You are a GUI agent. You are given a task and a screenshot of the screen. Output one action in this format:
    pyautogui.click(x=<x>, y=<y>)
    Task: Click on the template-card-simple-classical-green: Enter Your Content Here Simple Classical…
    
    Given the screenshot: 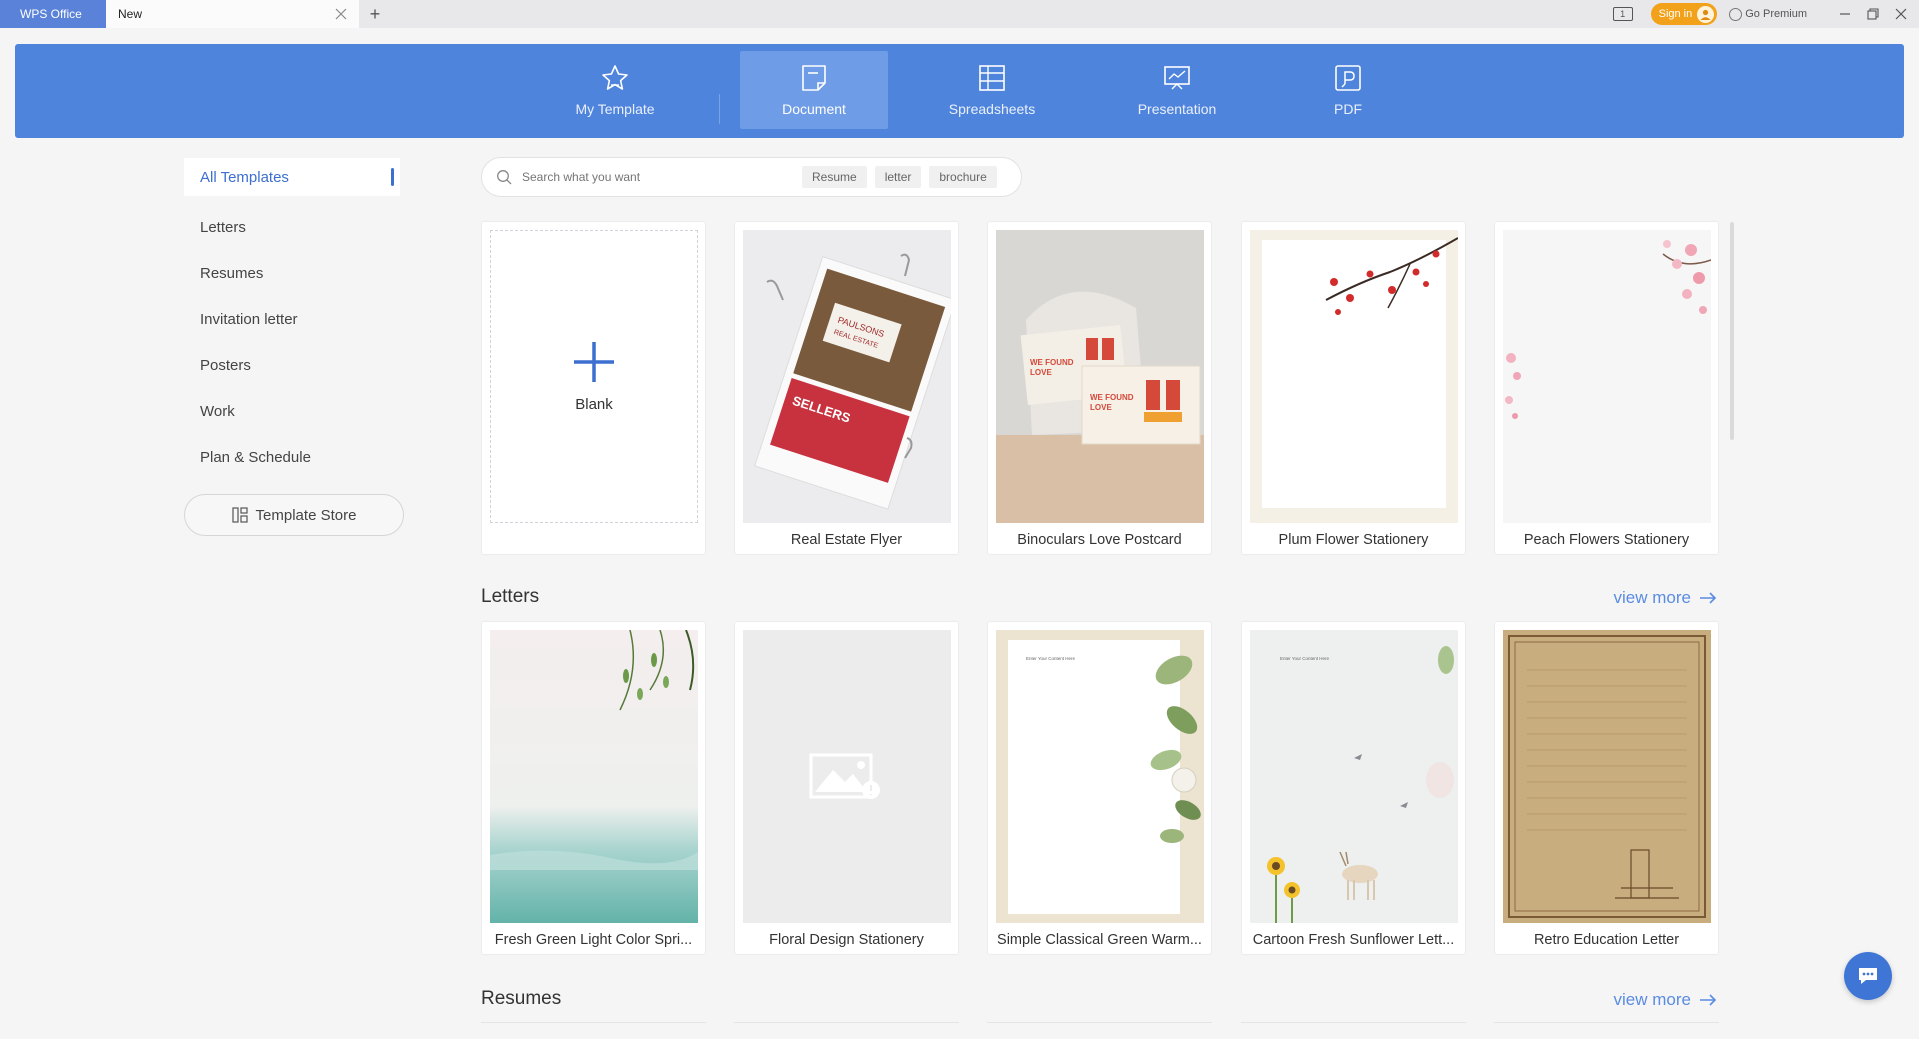 What is the action you would take?
    pyautogui.click(x=1099, y=788)
    